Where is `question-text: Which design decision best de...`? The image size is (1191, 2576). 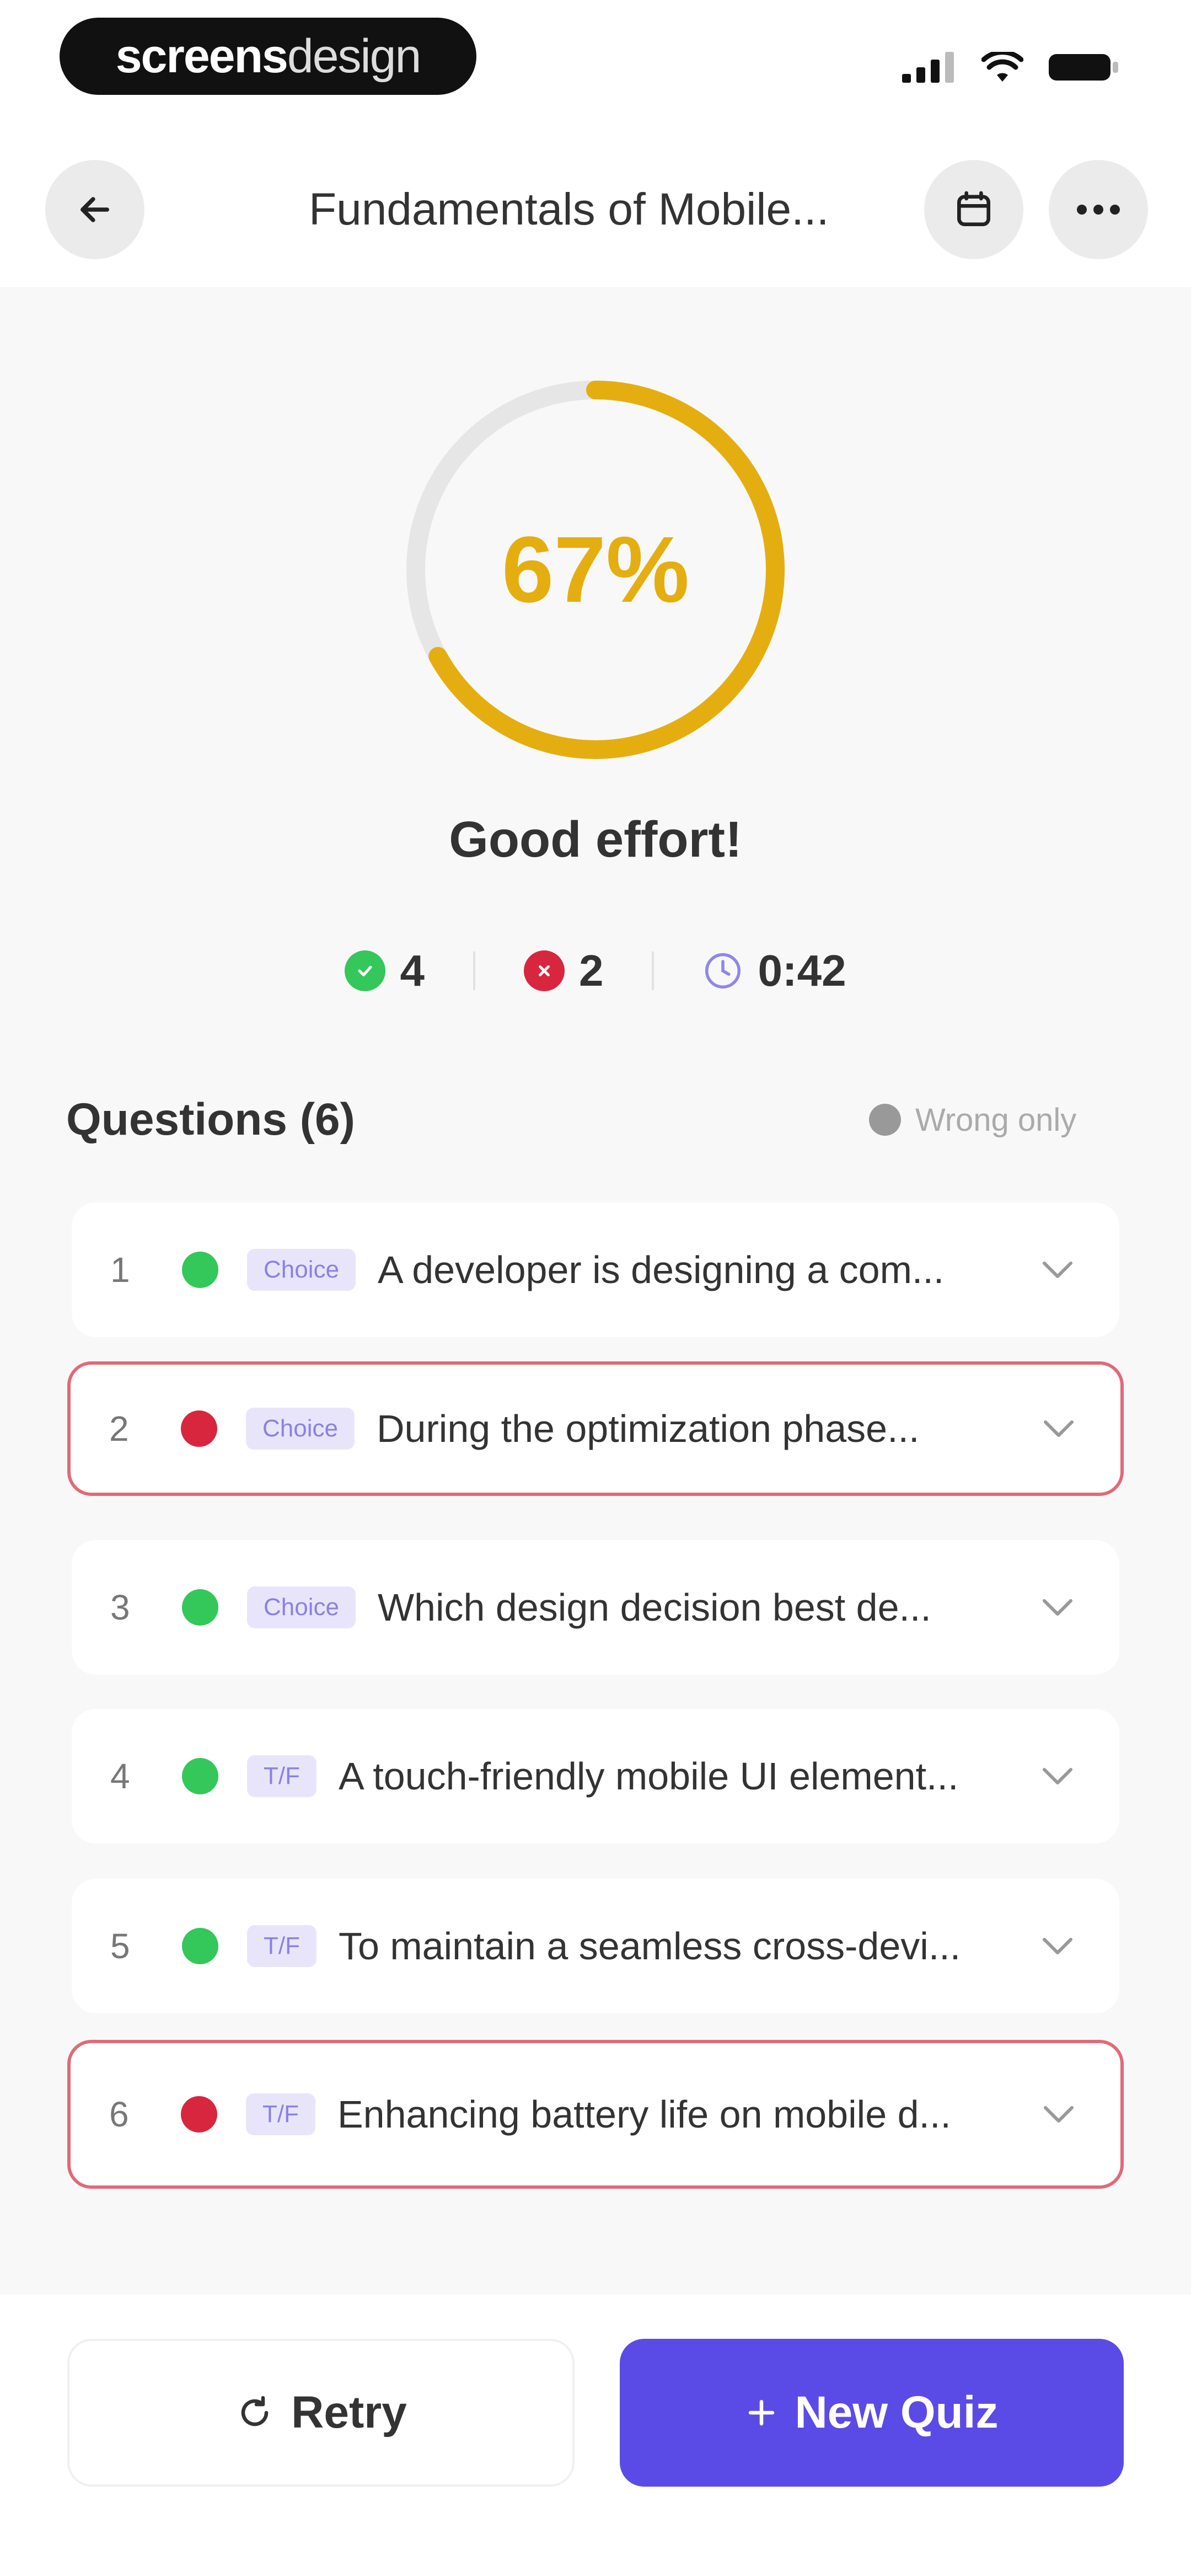
question-text: Which design decision best de... is located at coordinates (654, 1607).